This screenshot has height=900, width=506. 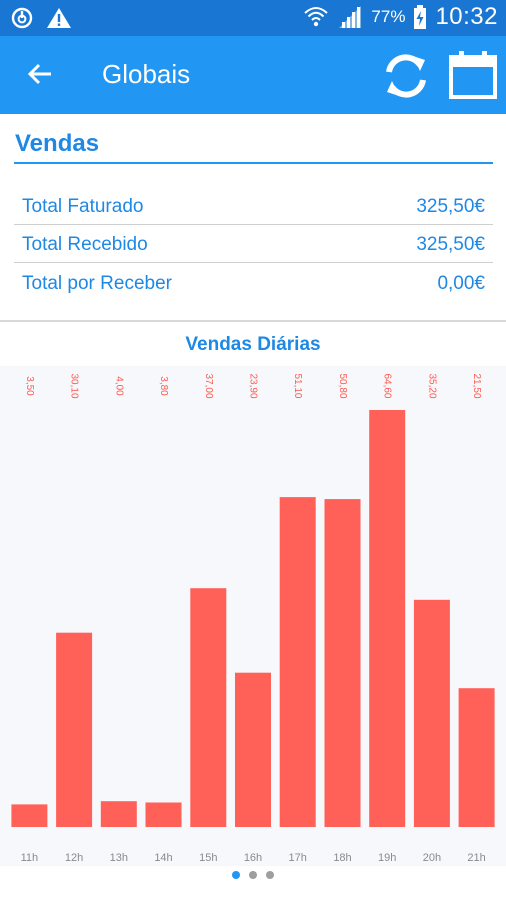 I want to click on page-indicator, so click(x=253, y=875).